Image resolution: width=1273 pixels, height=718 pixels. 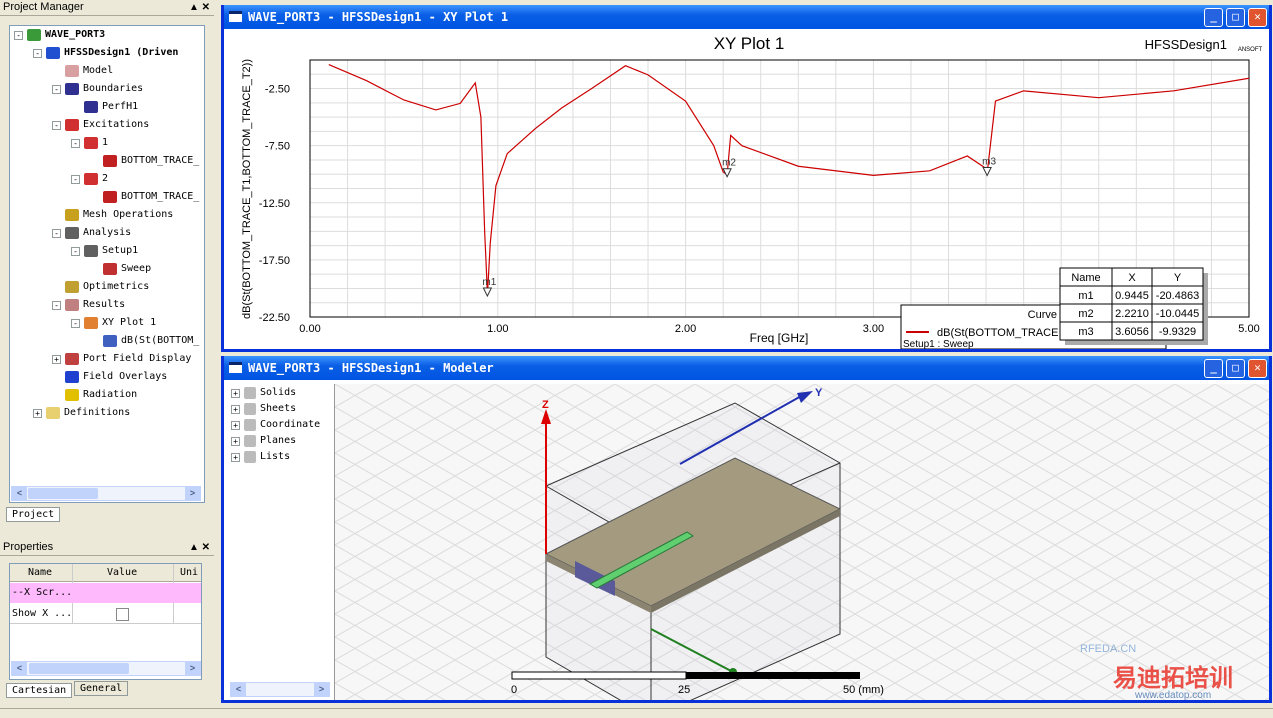 I want to click on properties-scrollbar: < >, so click(x=106, y=668).